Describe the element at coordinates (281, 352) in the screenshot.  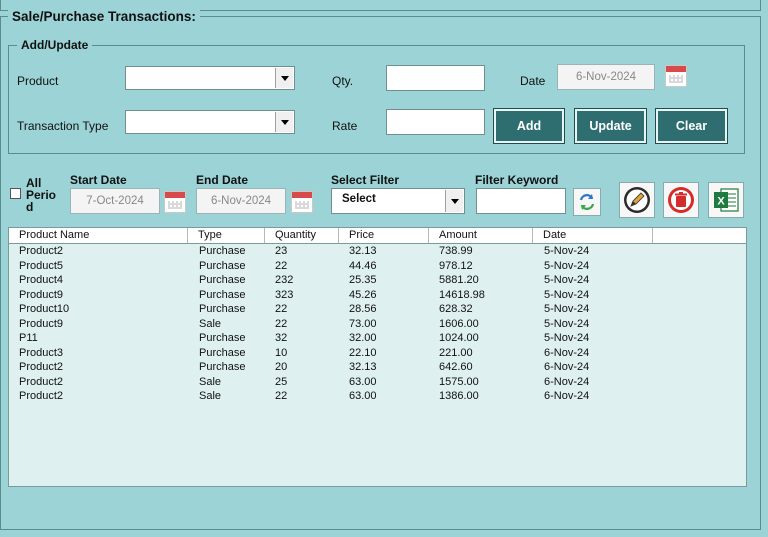
I see `table-cell: 10` at that location.